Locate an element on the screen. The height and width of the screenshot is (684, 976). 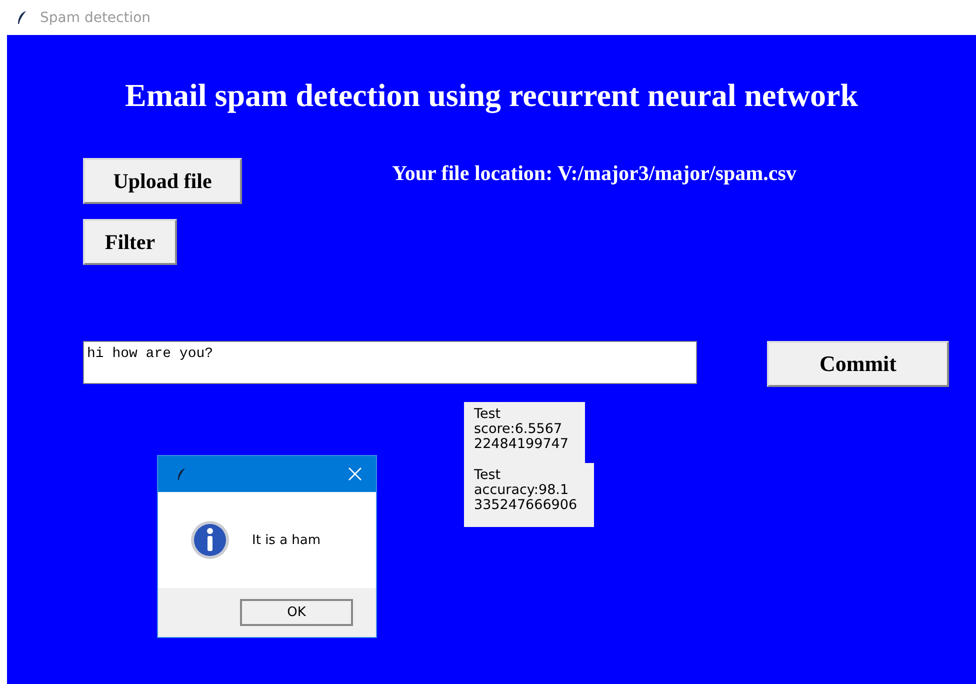
close-icon is located at coordinates (355, 474).